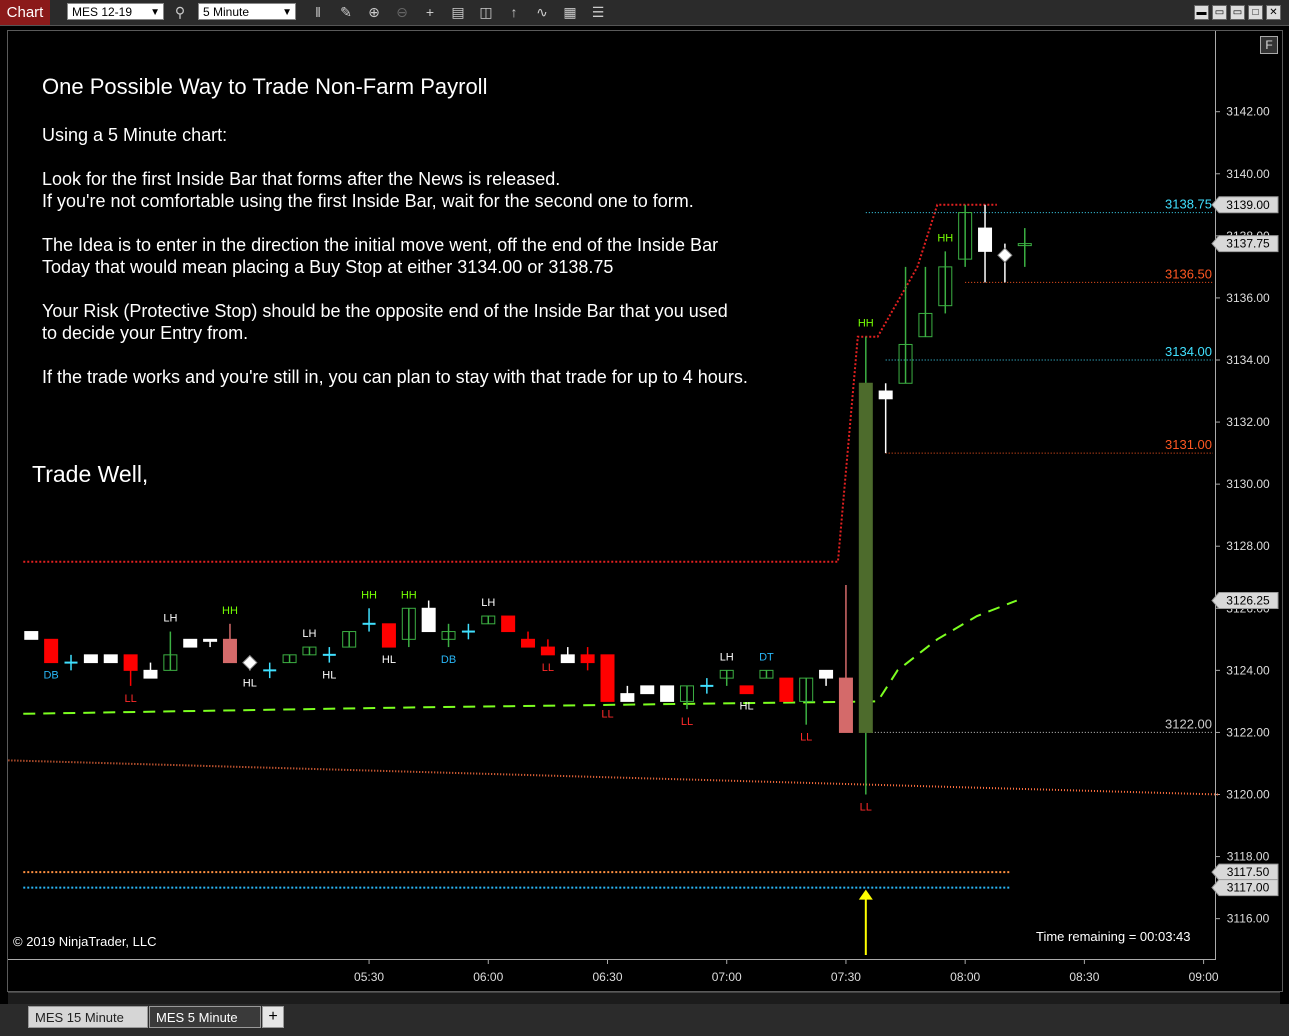  Describe the element at coordinates (1084, 977) in the screenshot. I see `time-tick-label: 08:30` at that location.